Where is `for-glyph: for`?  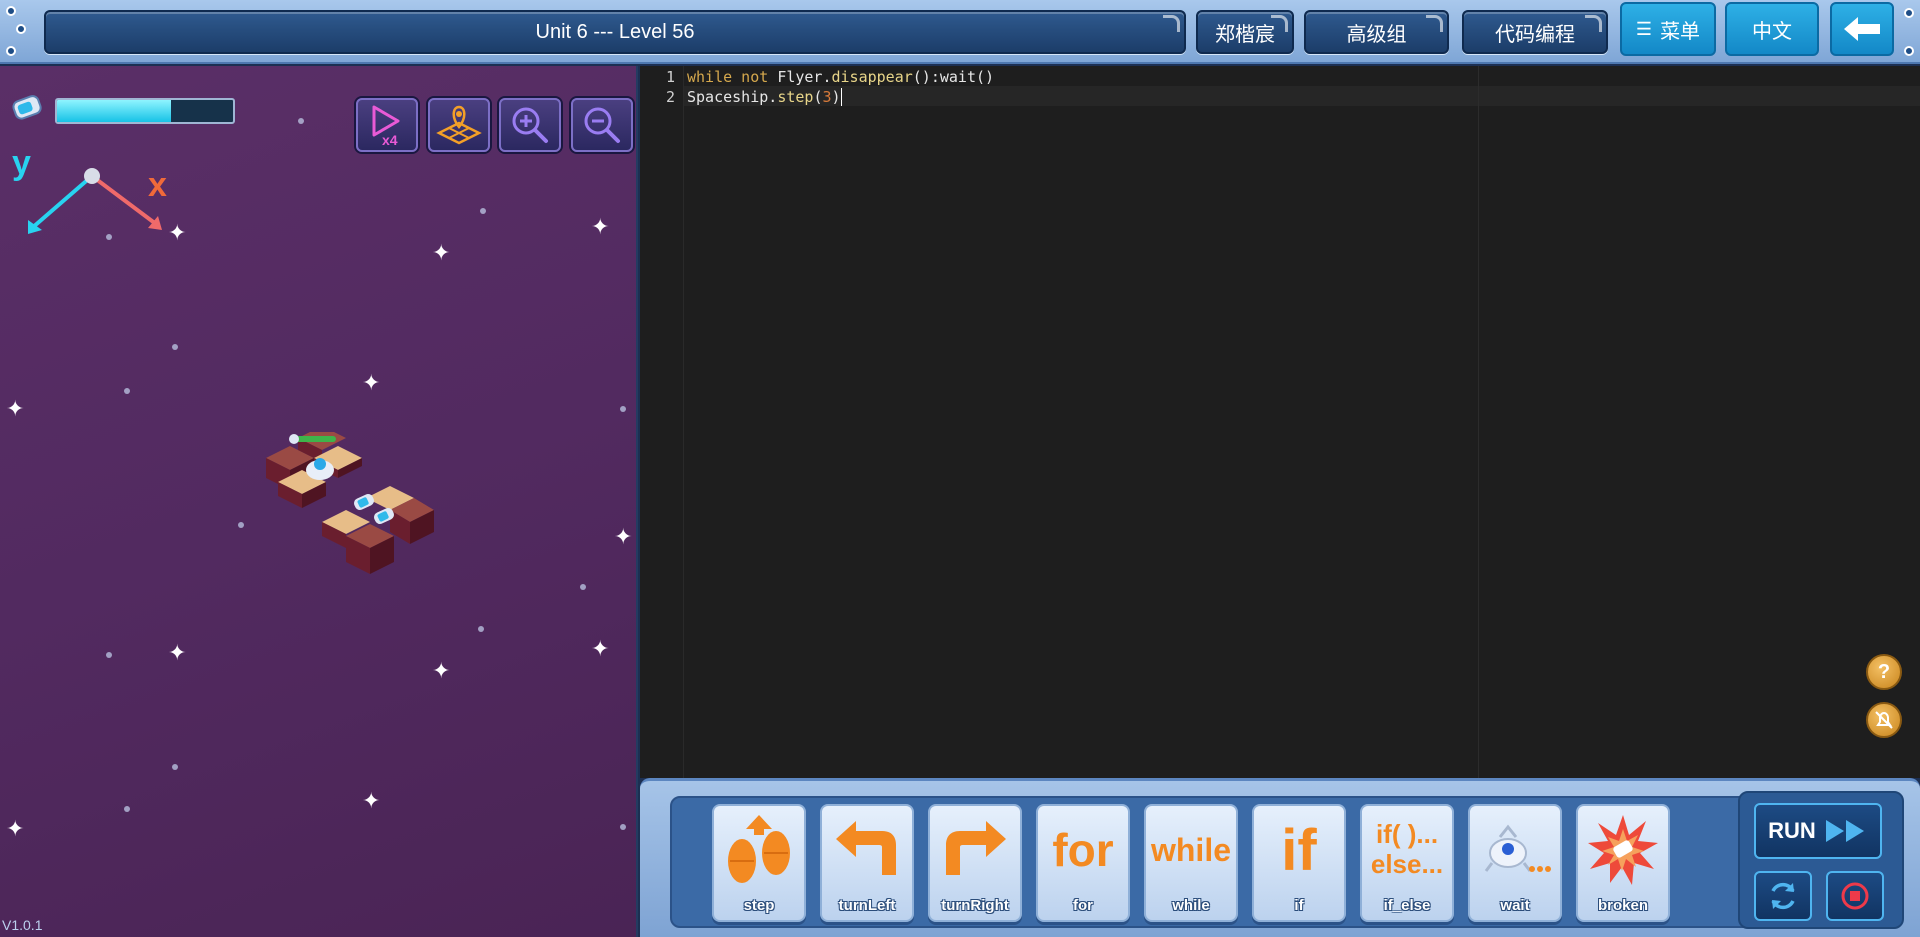 for-glyph: for is located at coordinates (1083, 850).